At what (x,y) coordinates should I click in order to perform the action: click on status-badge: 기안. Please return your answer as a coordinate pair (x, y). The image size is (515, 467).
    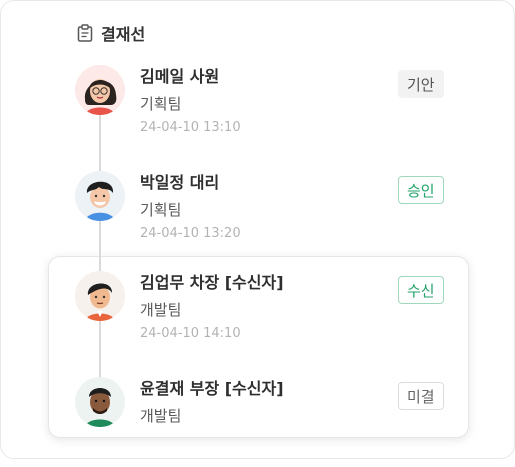
    Looking at the image, I should click on (421, 84).